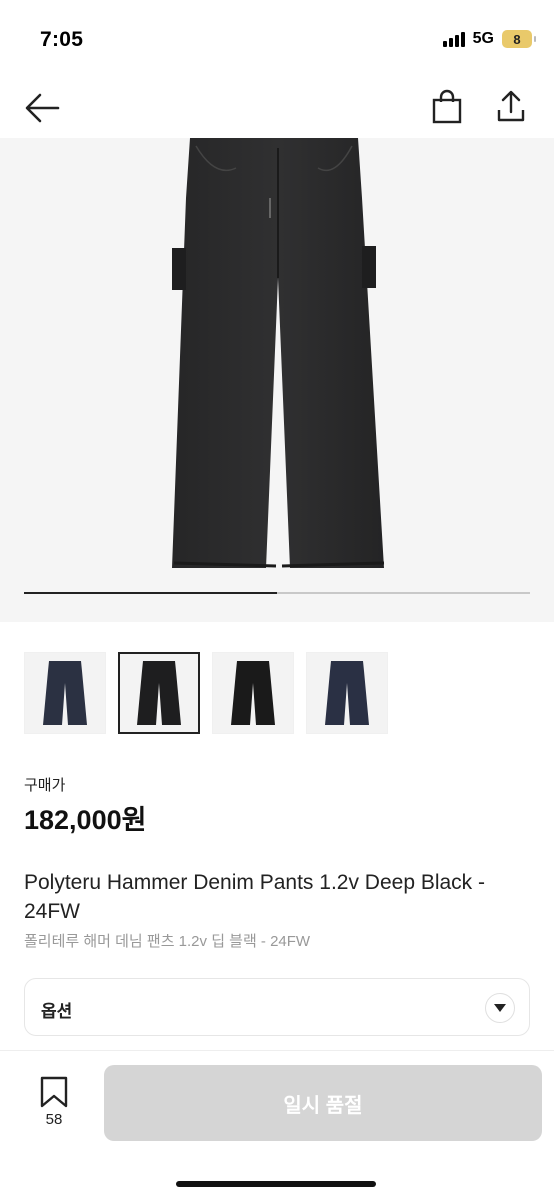 This screenshot has height=1200, width=554. I want to click on network-type: 5G, so click(483, 38).